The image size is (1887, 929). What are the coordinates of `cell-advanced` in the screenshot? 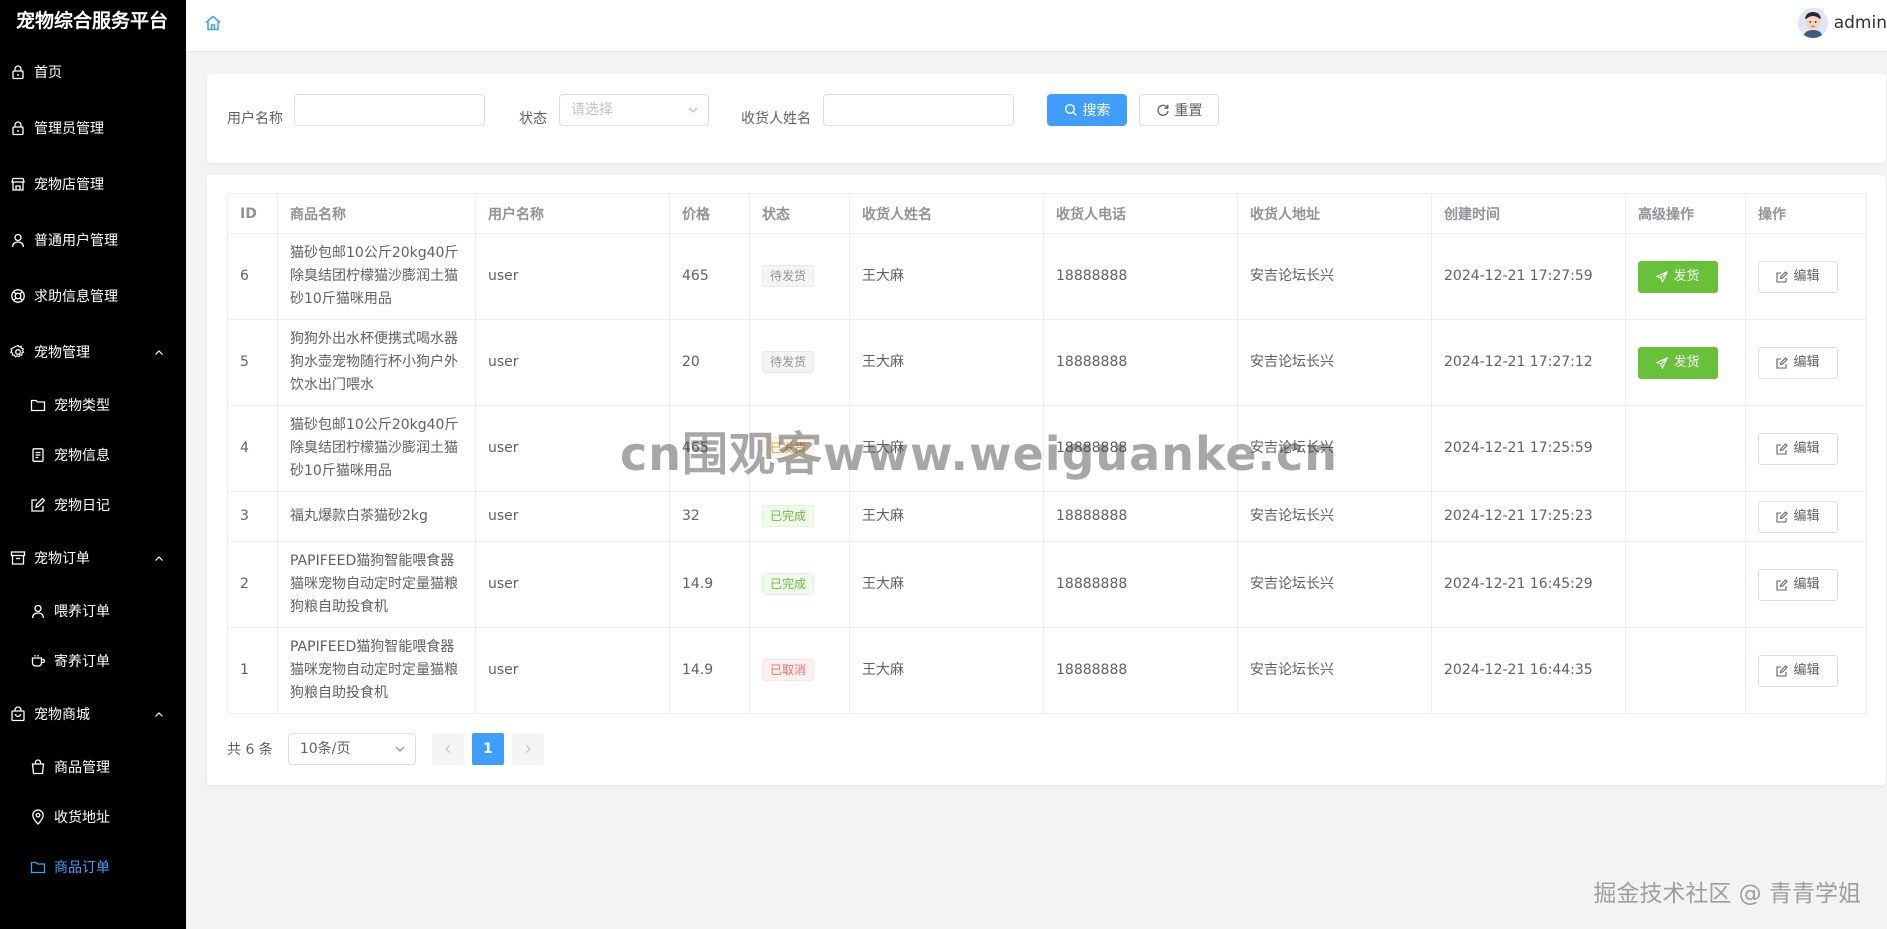 It's located at (1685, 584).